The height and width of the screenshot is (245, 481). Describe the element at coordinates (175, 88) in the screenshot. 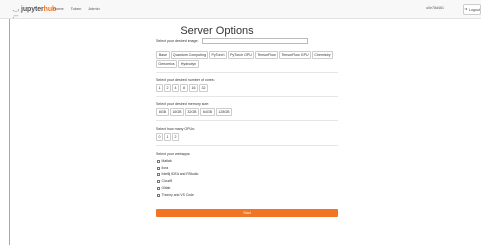

I see `cores-option-4: 4` at that location.